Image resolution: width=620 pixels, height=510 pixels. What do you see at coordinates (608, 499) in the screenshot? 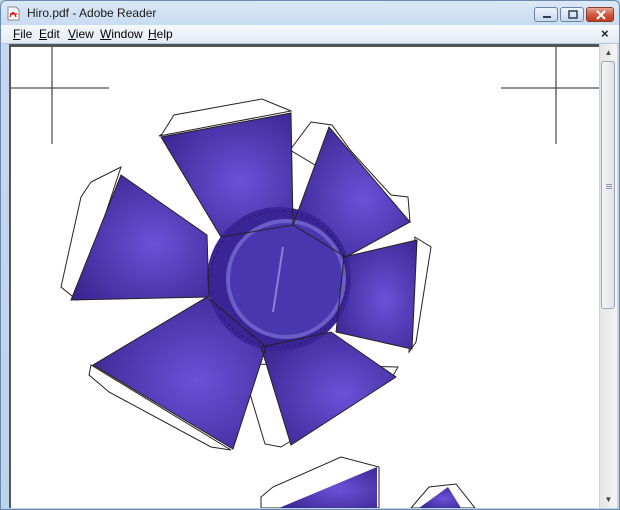
I see `scroll-down-icon: ▼` at bounding box center [608, 499].